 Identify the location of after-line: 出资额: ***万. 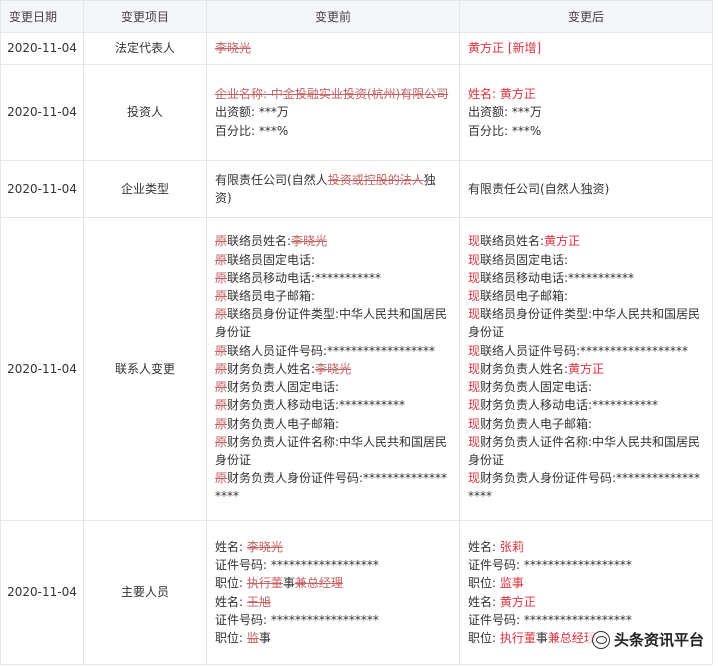
(586, 112).